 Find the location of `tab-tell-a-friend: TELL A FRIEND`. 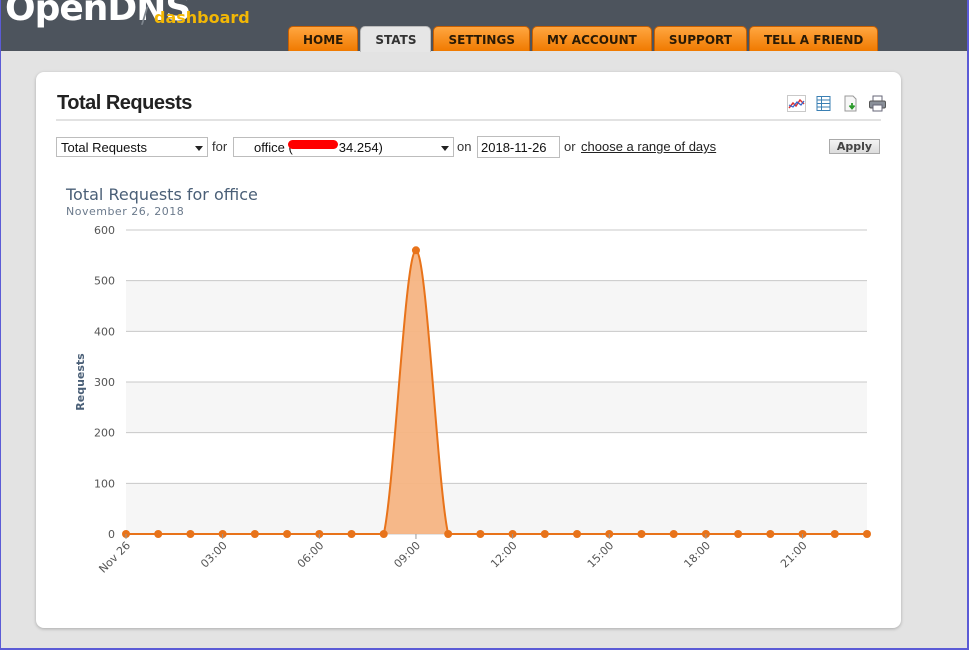

tab-tell-a-friend: TELL A FRIEND is located at coordinates (813, 38).